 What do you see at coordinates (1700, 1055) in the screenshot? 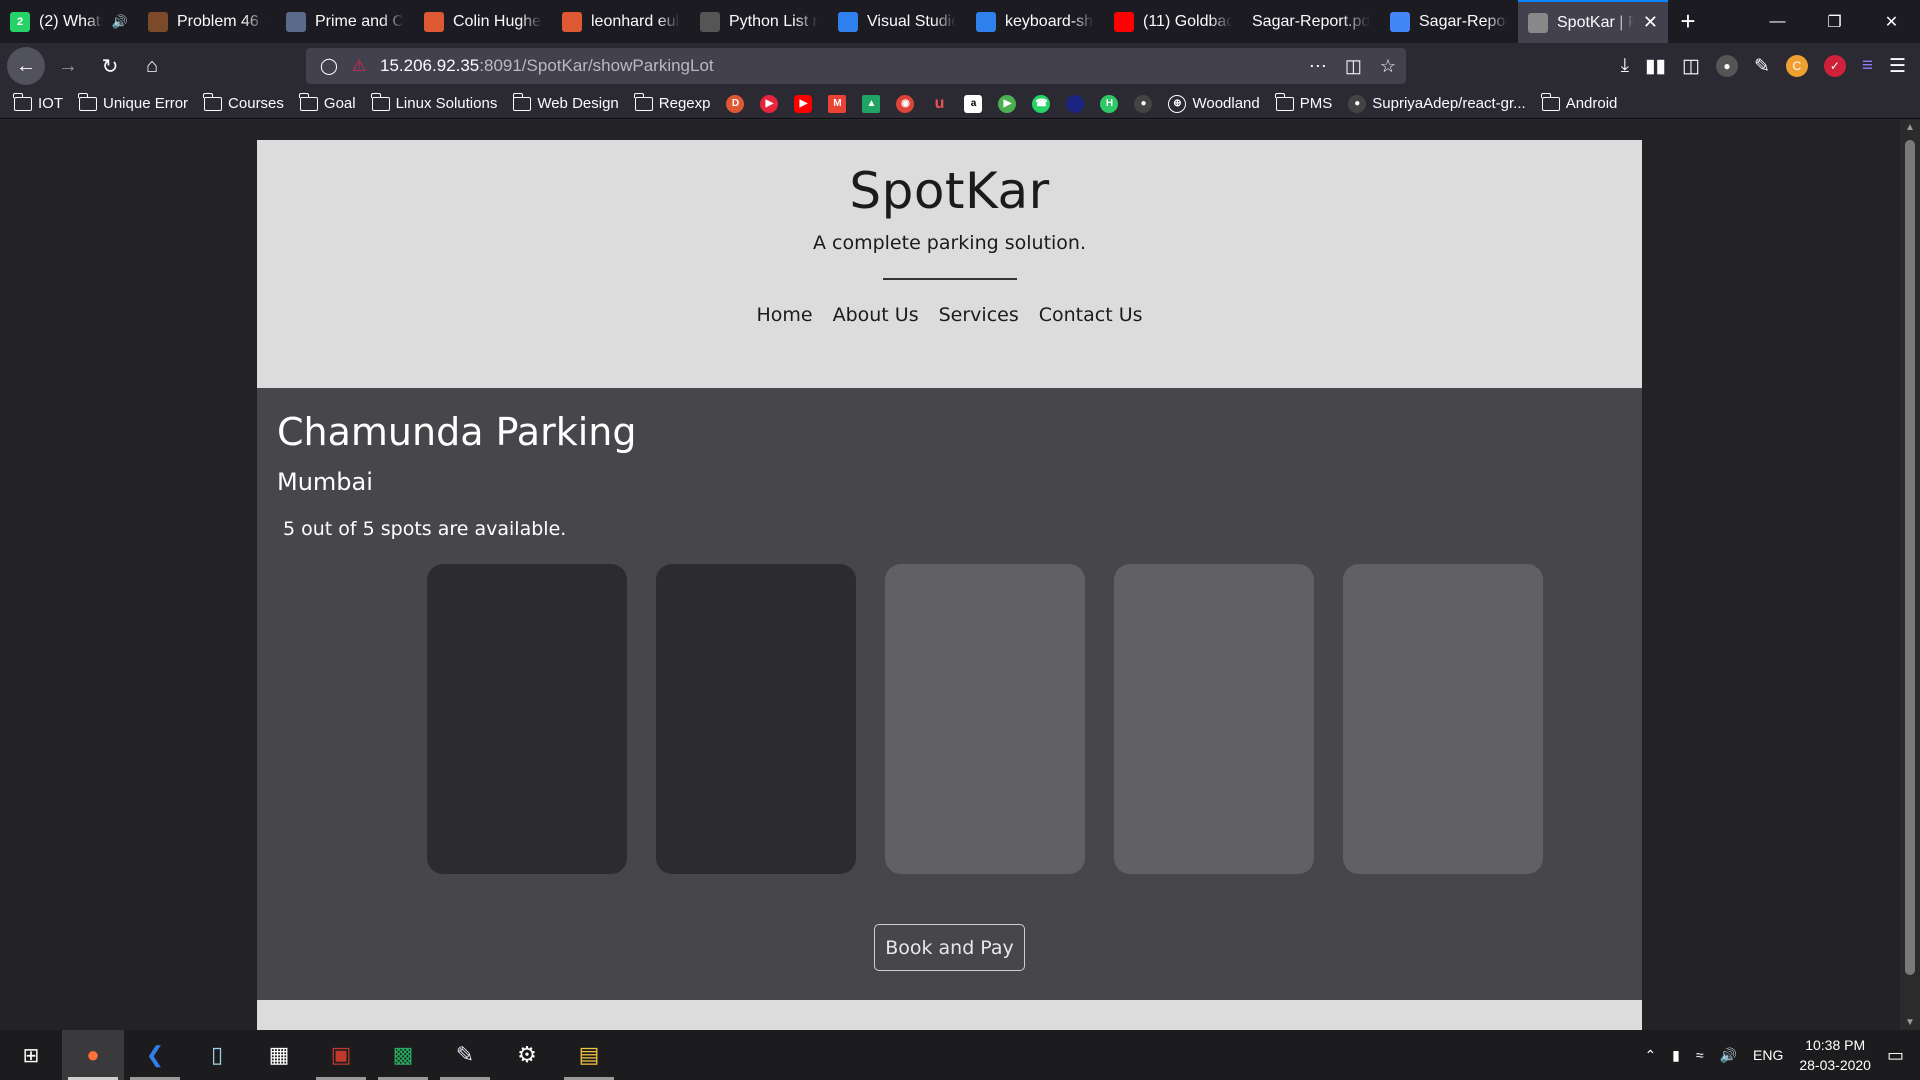
I see `wifi-icon: ≈` at bounding box center [1700, 1055].